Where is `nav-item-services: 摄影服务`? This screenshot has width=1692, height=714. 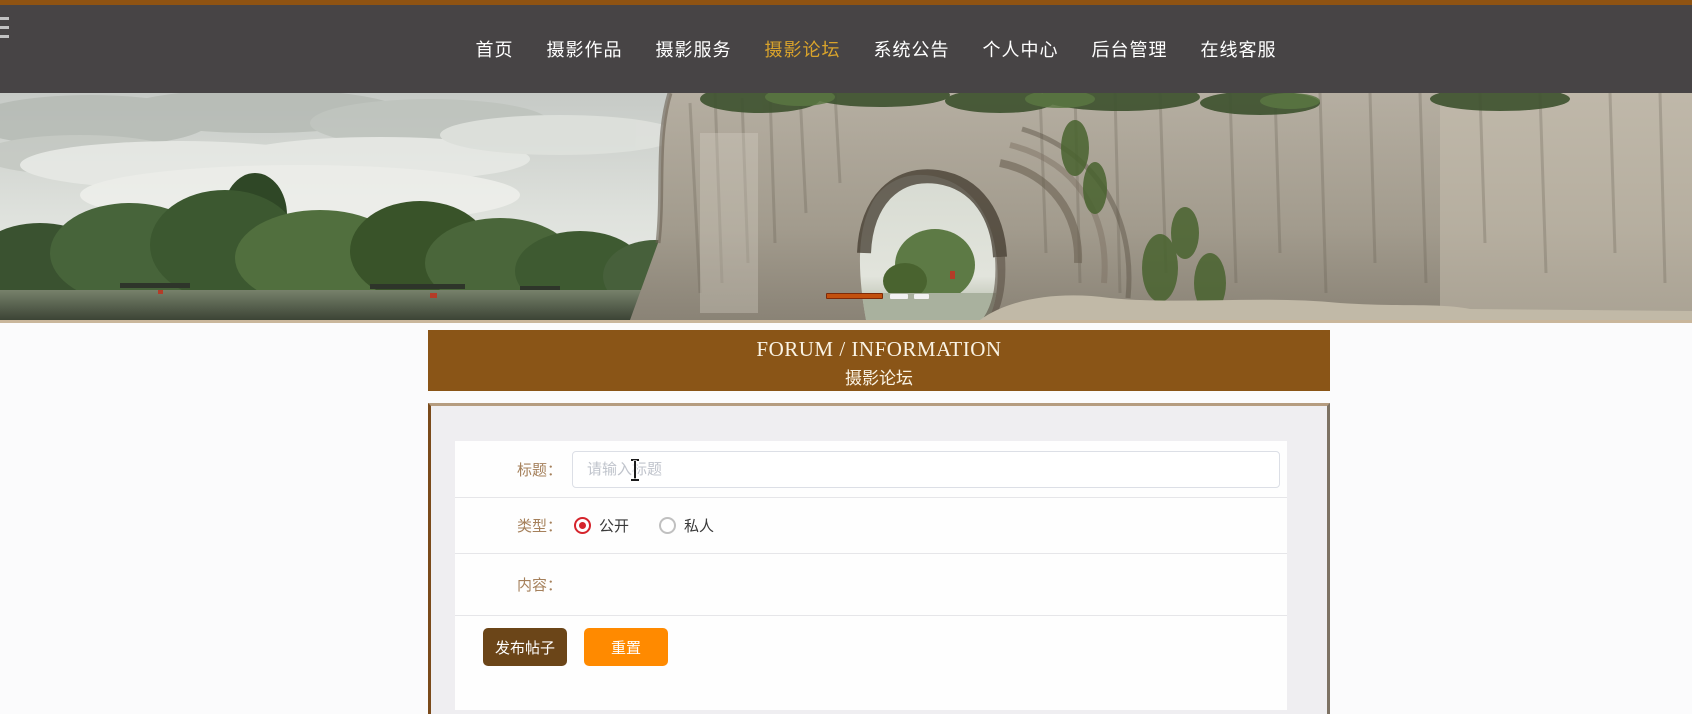
nav-item-services: 摄影服务 is located at coordinates (694, 49).